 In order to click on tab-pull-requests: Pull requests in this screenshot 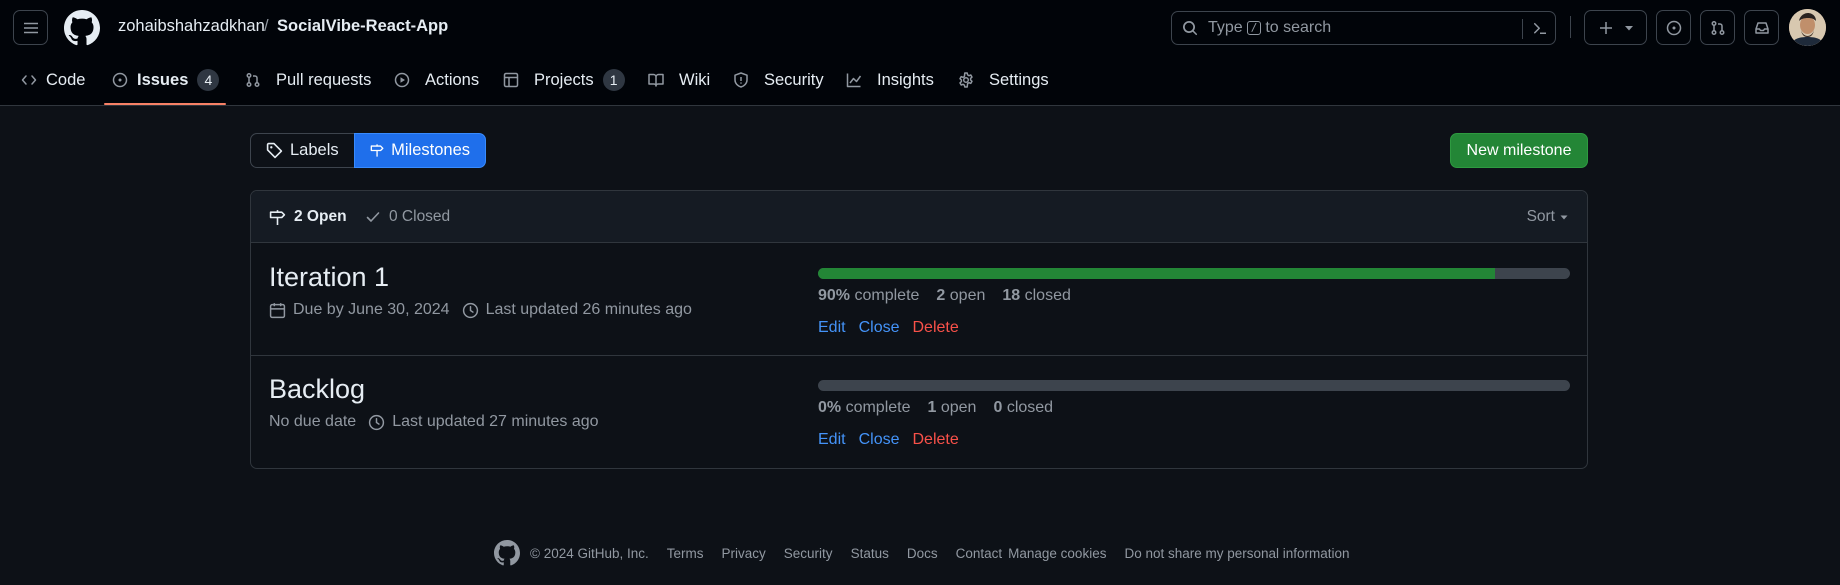, I will do `click(308, 80)`.